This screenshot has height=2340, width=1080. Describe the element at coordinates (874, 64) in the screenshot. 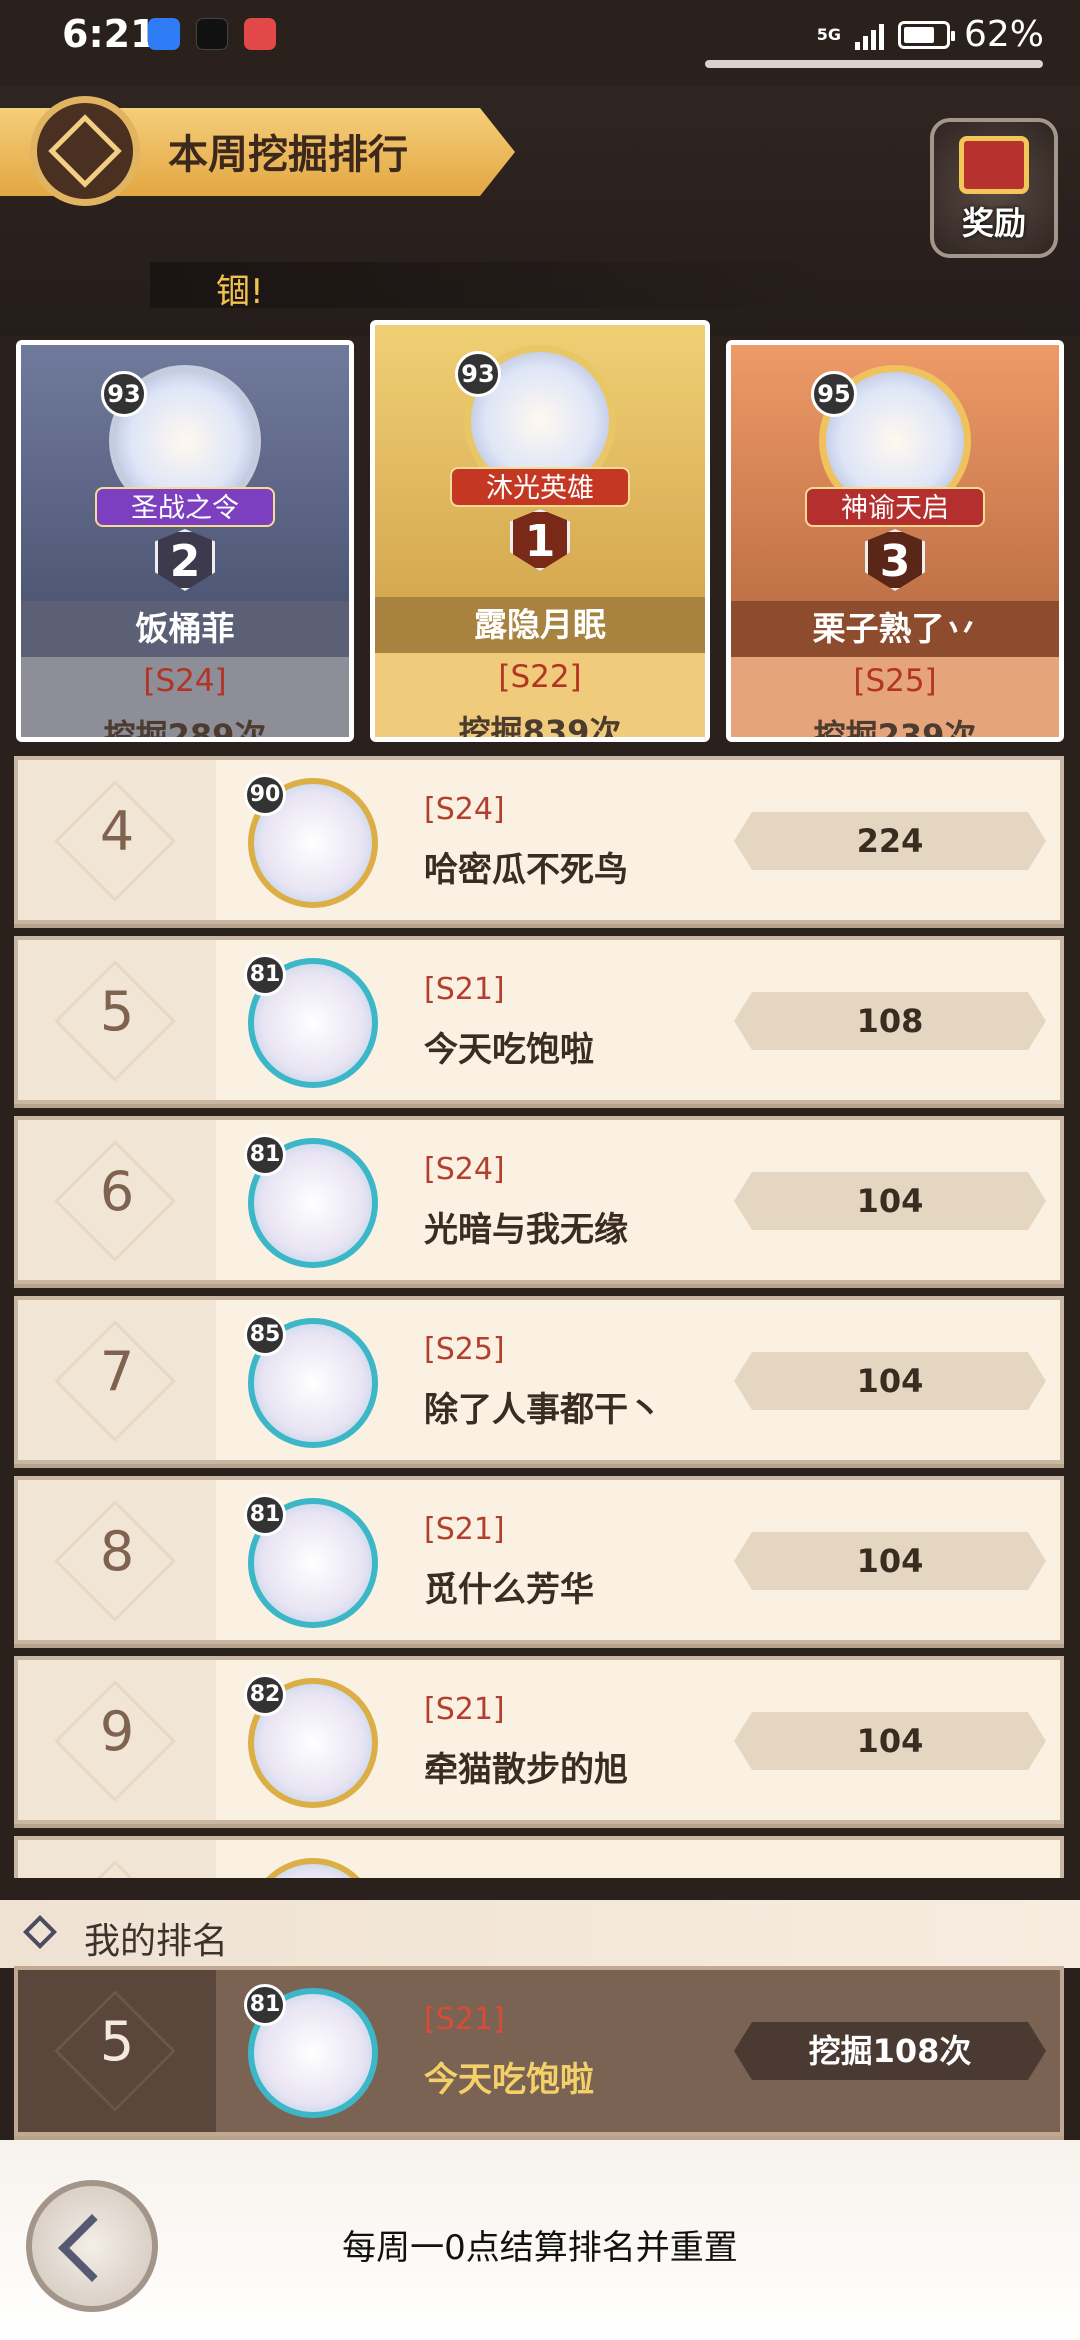

I see `top-handle-bar` at that location.